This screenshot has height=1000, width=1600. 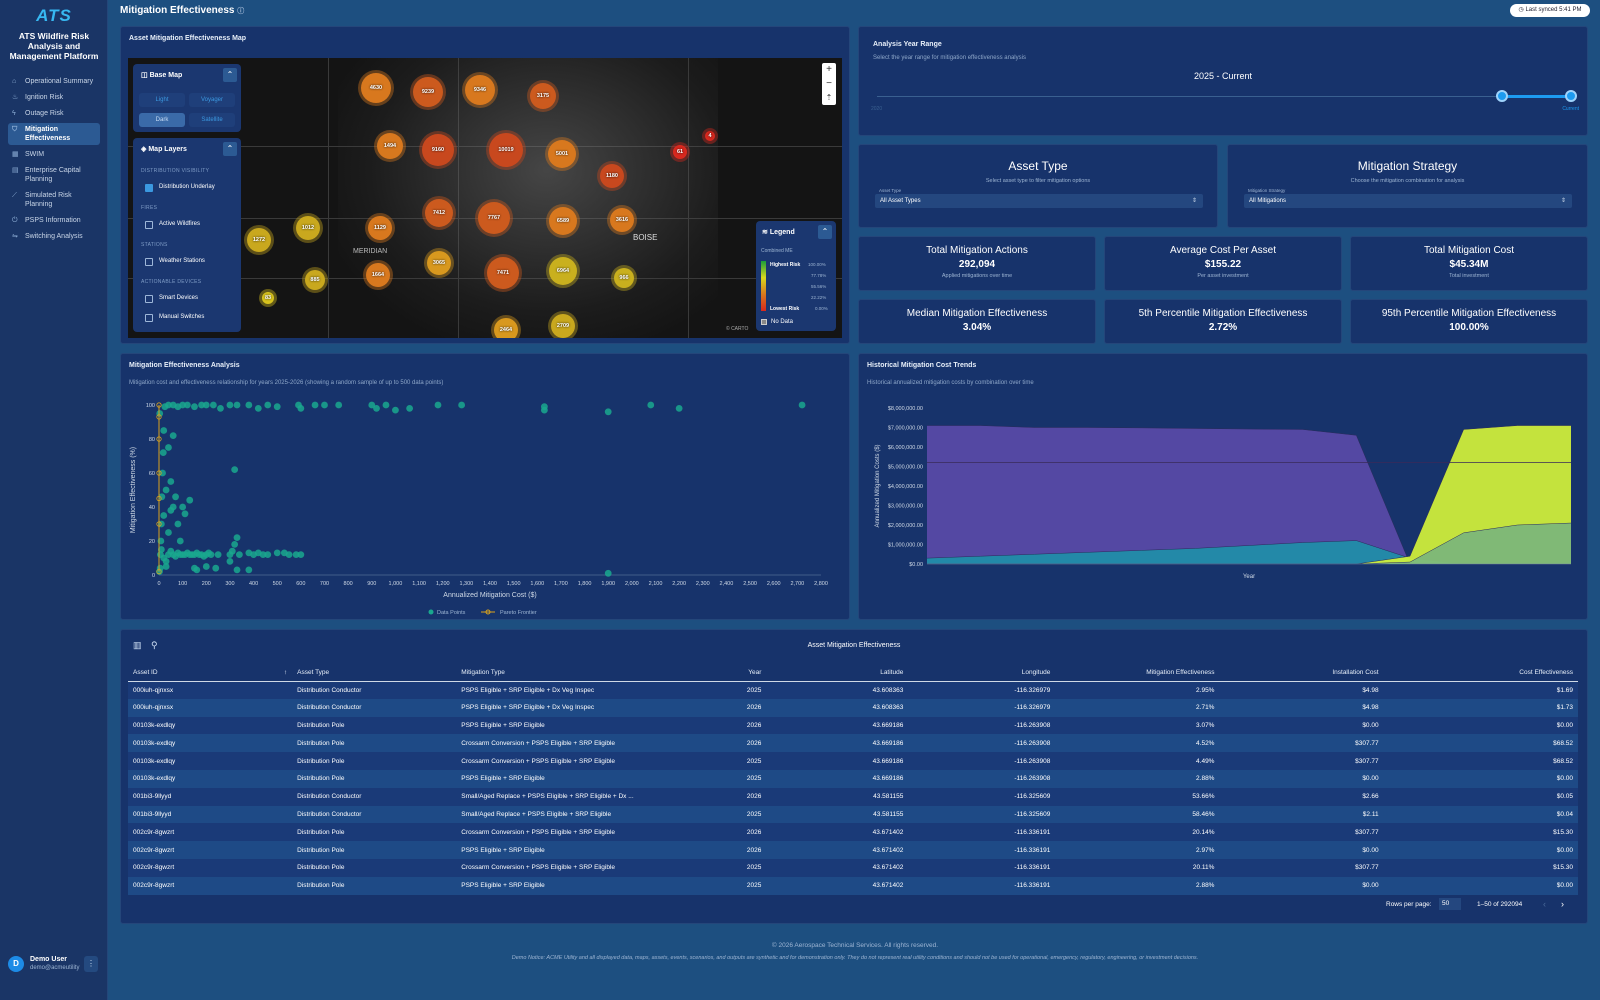 What do you see at coordinates (680, 152) in the screenshot?
I see `map-cluster: 61` at bounding box center [680, 152].